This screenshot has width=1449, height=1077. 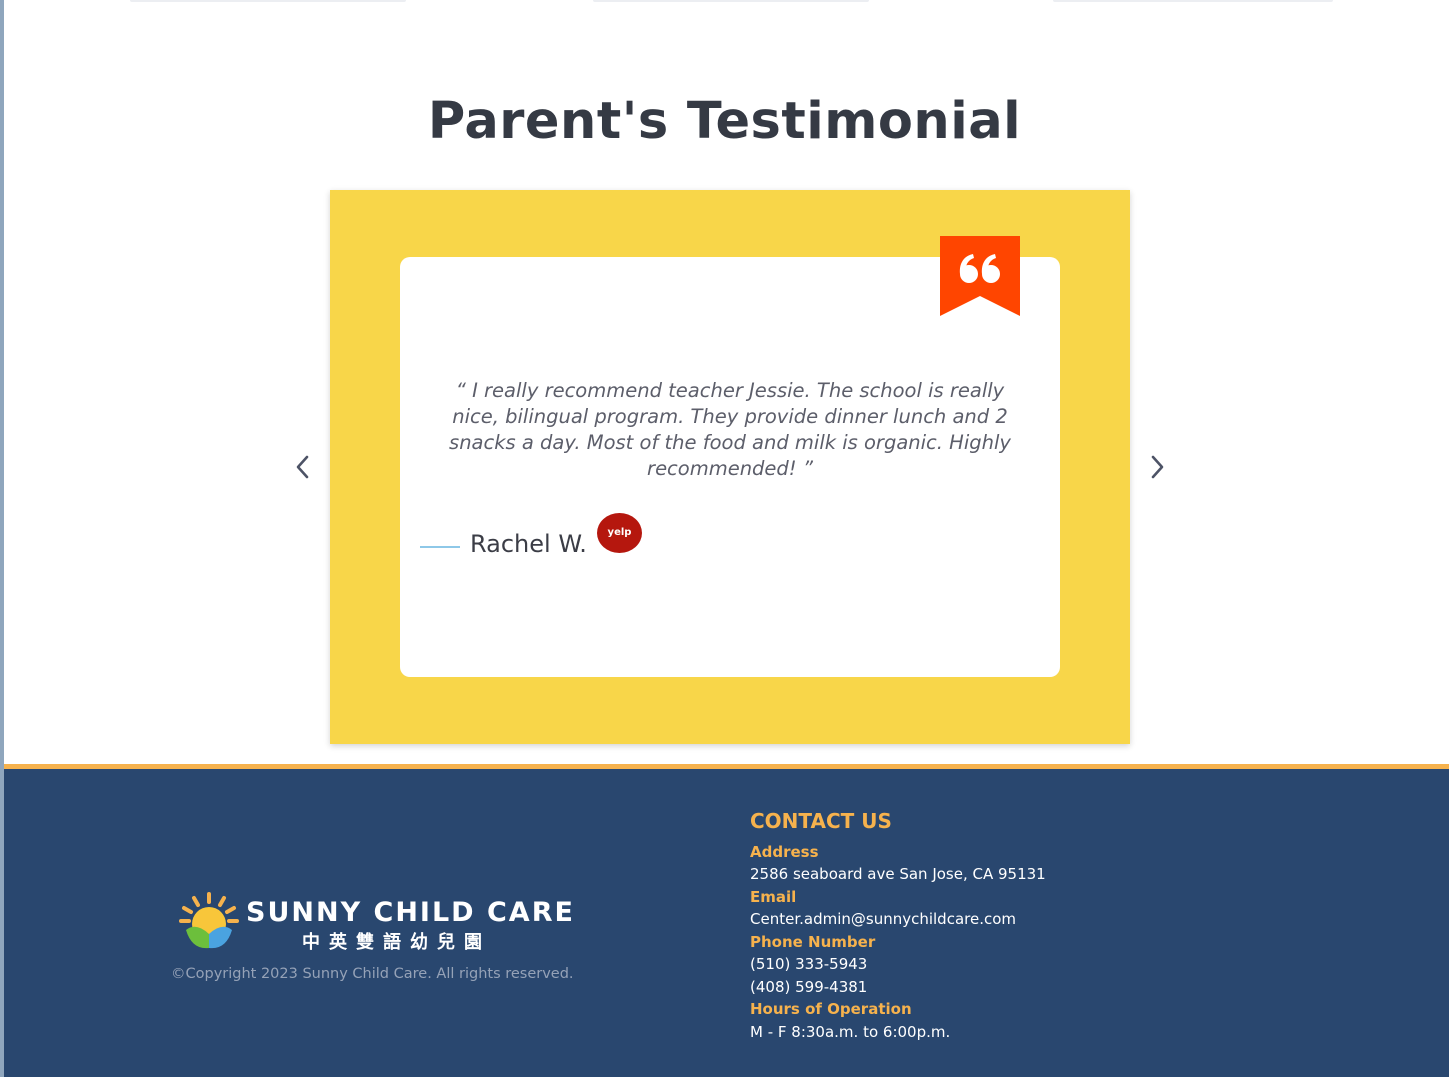 I want to click on section-title: Parent's Testimonial, so click(x=724, y=121).